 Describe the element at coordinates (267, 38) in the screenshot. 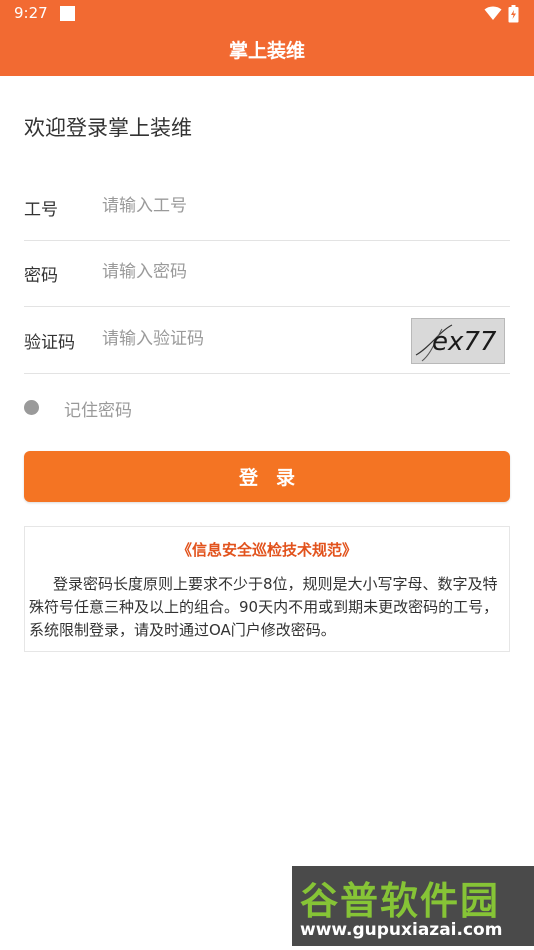

I see `app-header: 9:27 掌上装维` at that location.